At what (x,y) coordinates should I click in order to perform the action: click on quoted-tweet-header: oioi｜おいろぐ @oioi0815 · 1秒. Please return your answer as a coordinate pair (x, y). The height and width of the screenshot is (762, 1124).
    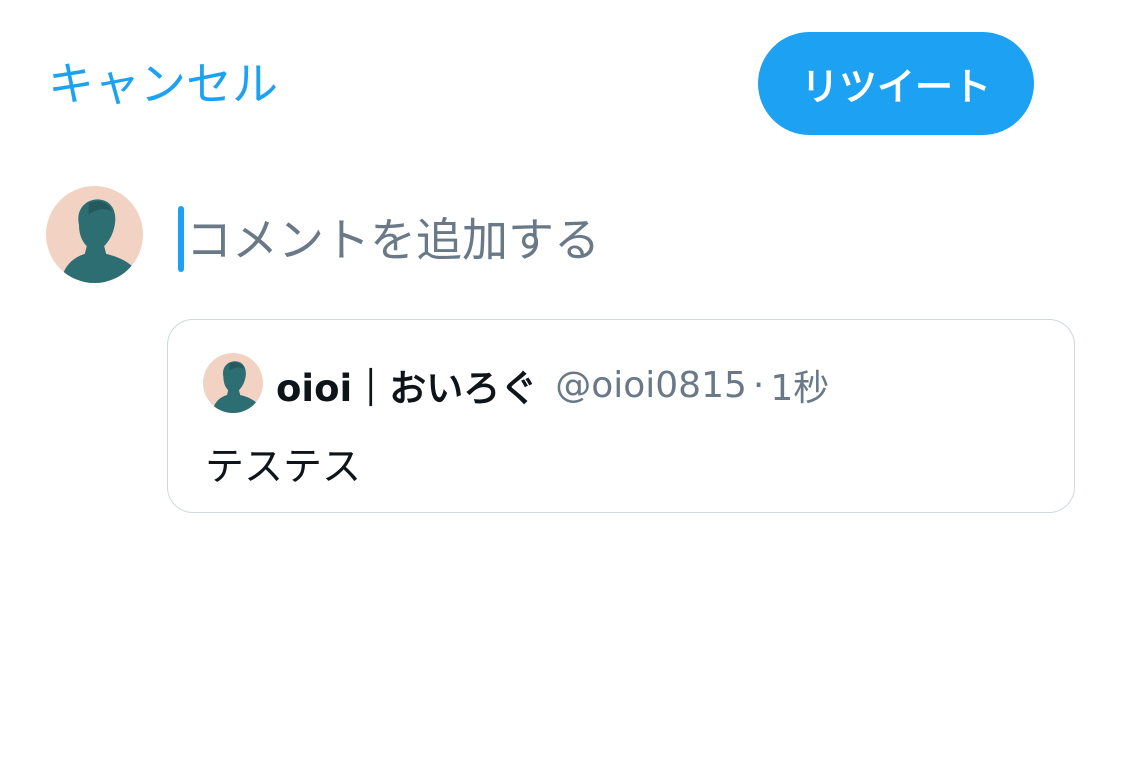
    Looking at the image, I should click on (553, 385).